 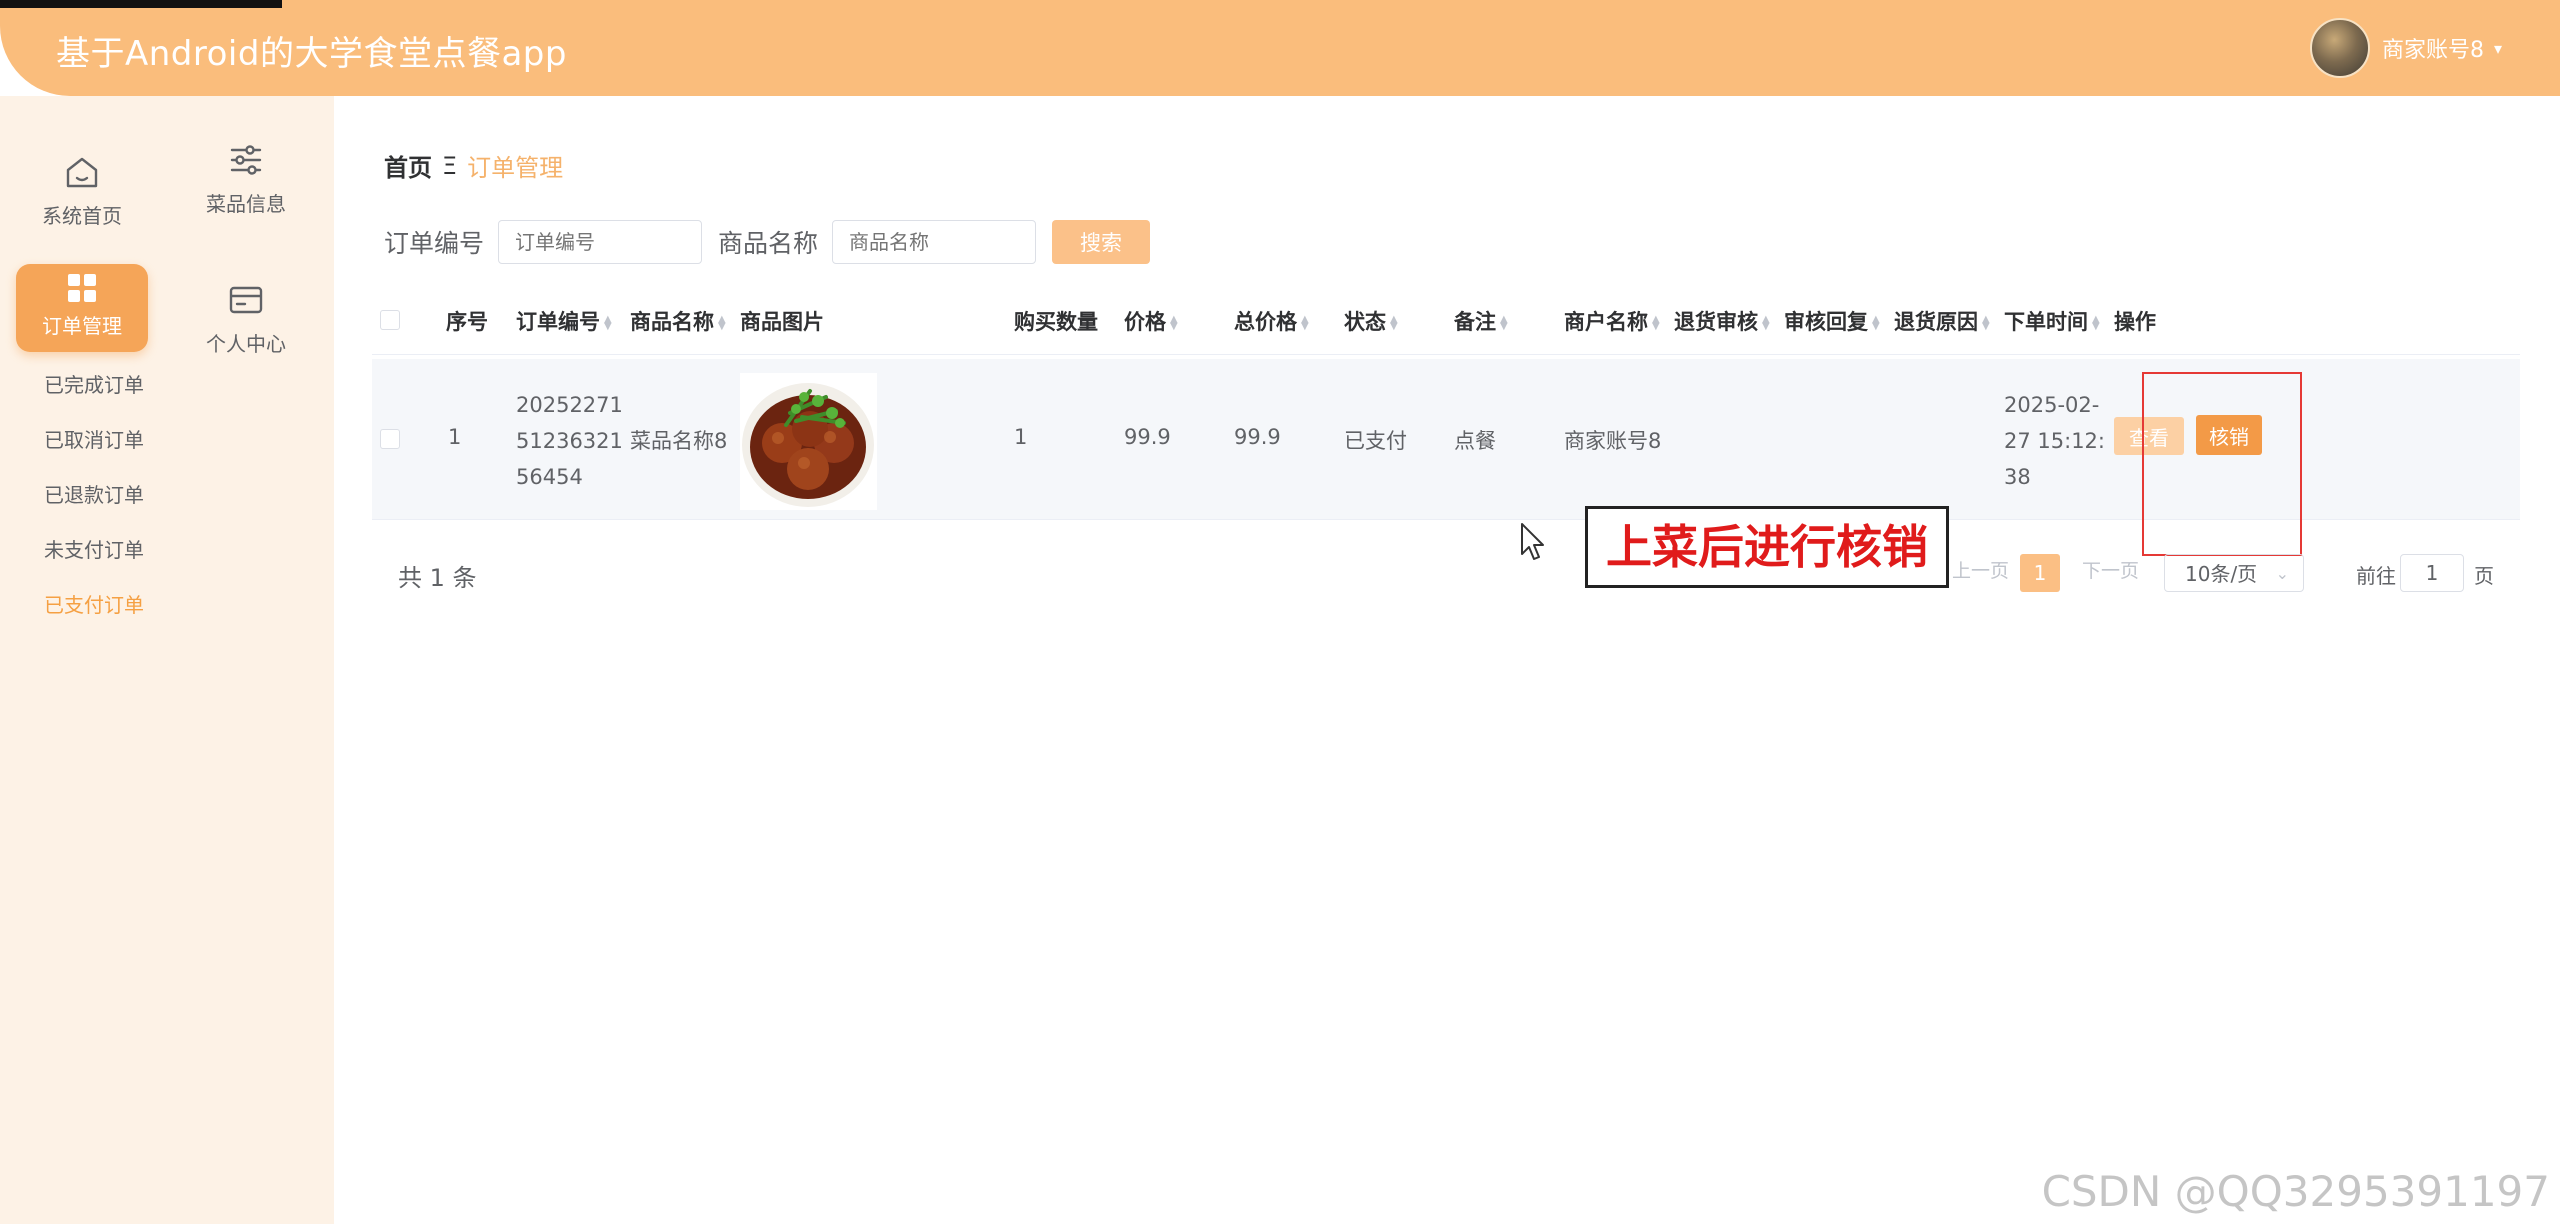 I want to click on column-label: 总价格, so click(x=1265, y=322).